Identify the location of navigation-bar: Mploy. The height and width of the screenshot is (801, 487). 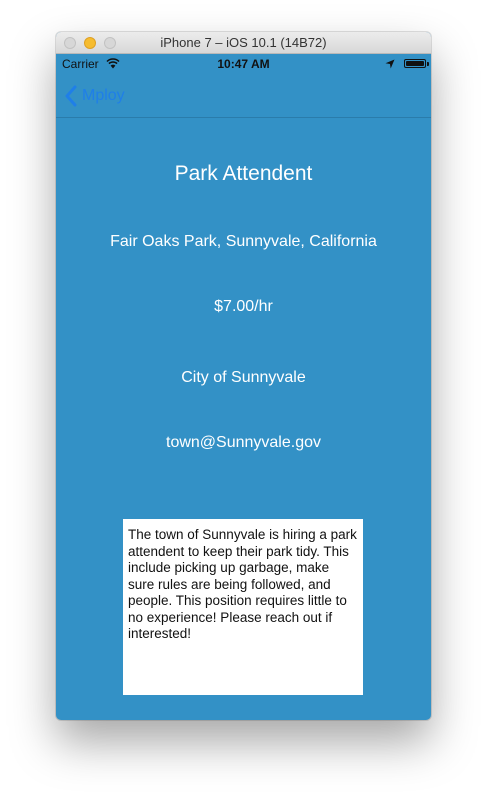
(243, 96).